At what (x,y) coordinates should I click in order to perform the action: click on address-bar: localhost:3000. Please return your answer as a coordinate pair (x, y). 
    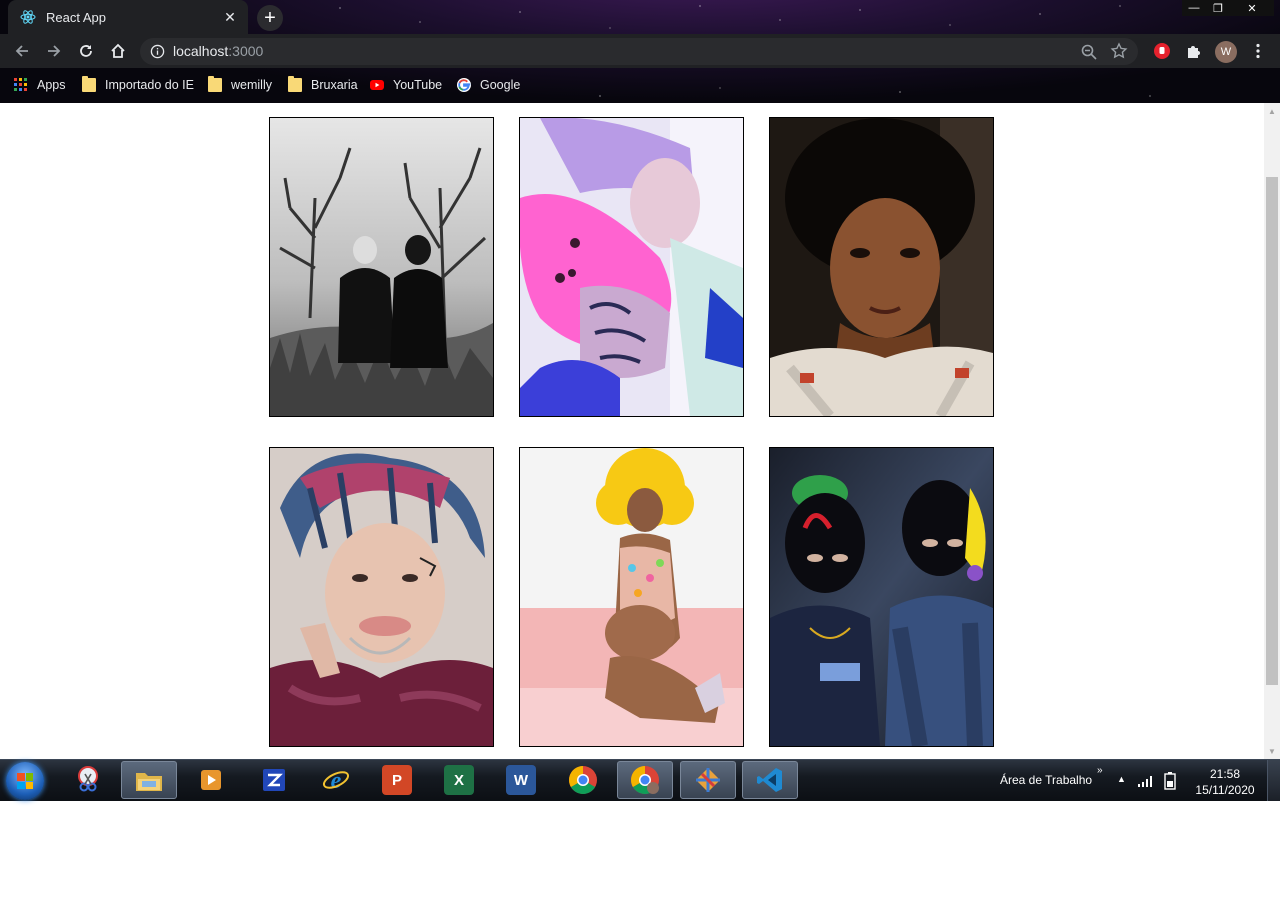
    Looking at the image, I should click on (639, 51).